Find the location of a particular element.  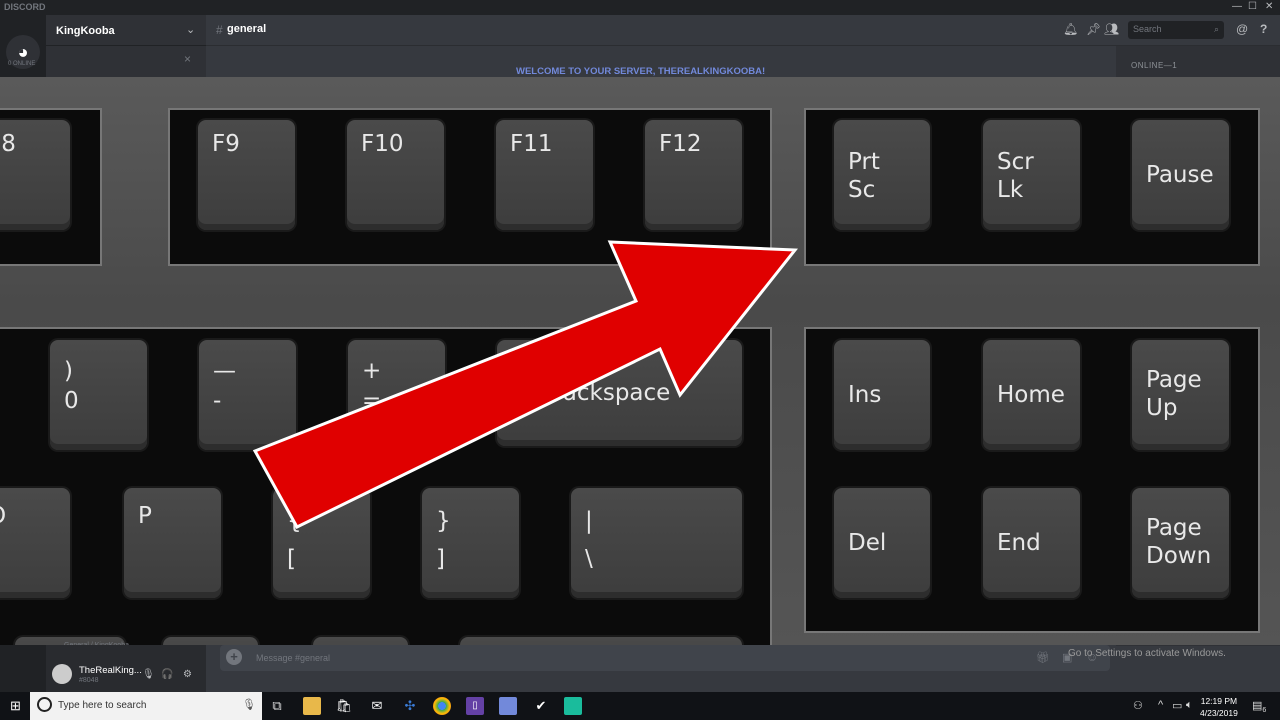

upload-plus-icon: + is located at coordinates (234, 657).